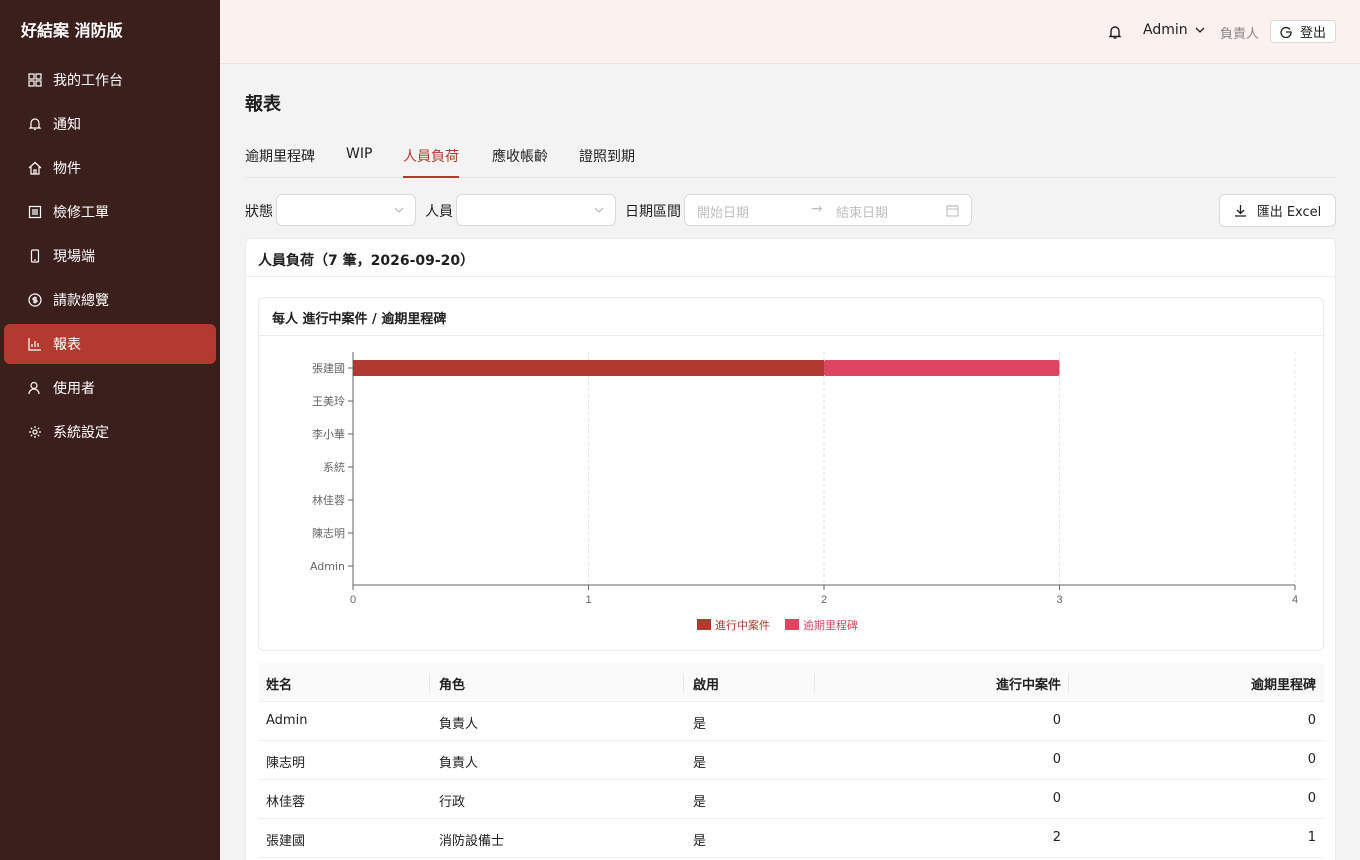 The width and height of the screenshot is (1360, 860). Describe the element at coordinates (328, 401) in the screenshot. I see `y-tick-label: 王美玲` at that location.